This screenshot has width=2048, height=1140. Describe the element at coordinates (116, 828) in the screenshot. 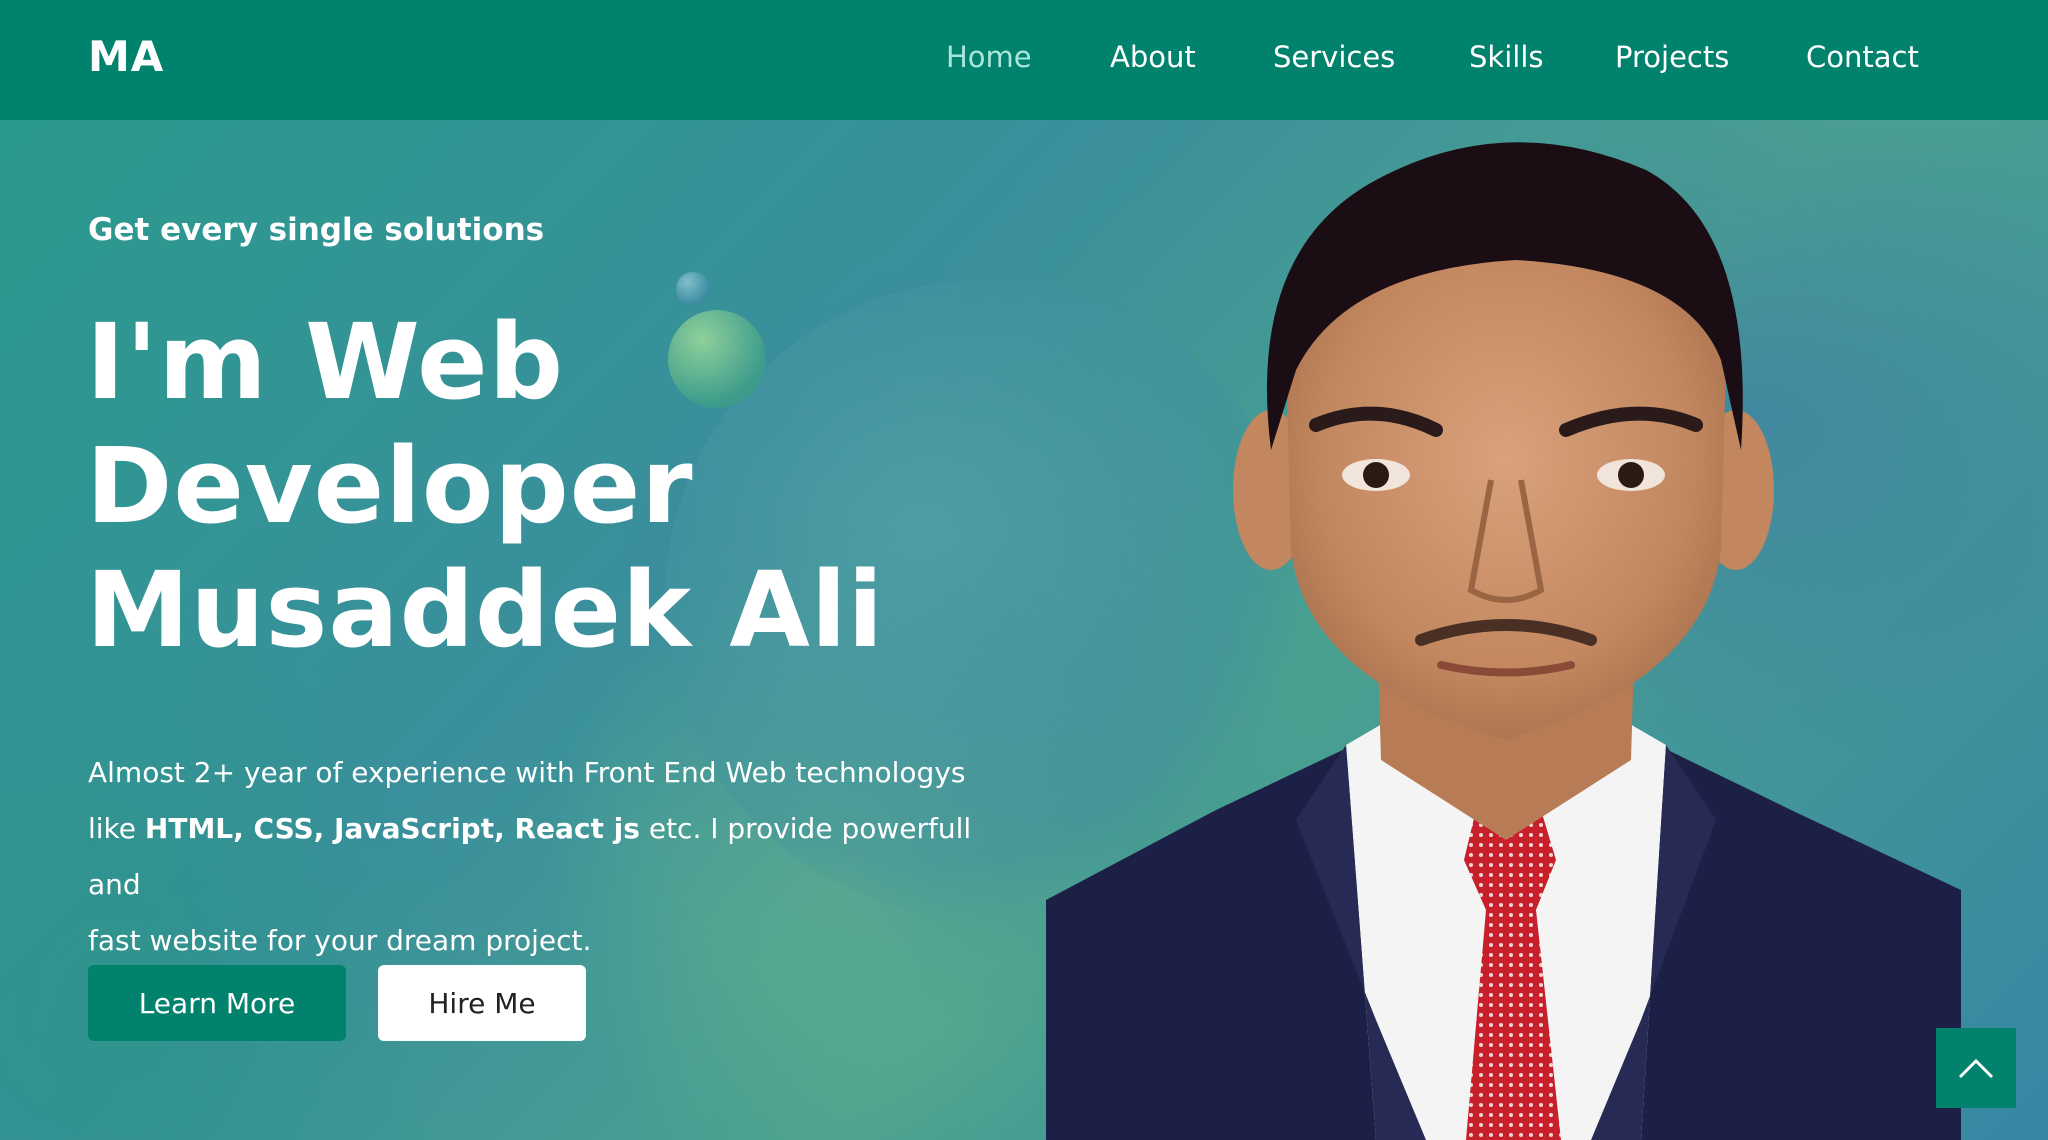

I see `desc-like: like` at that location.